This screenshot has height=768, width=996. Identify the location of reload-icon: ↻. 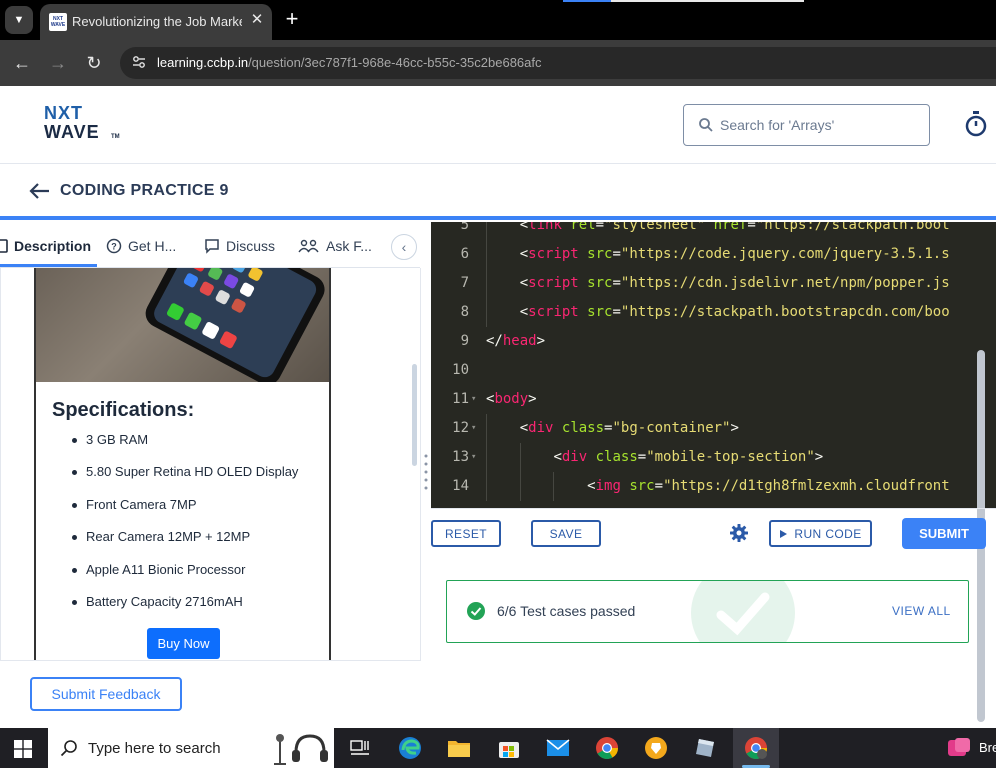
(94, 63).